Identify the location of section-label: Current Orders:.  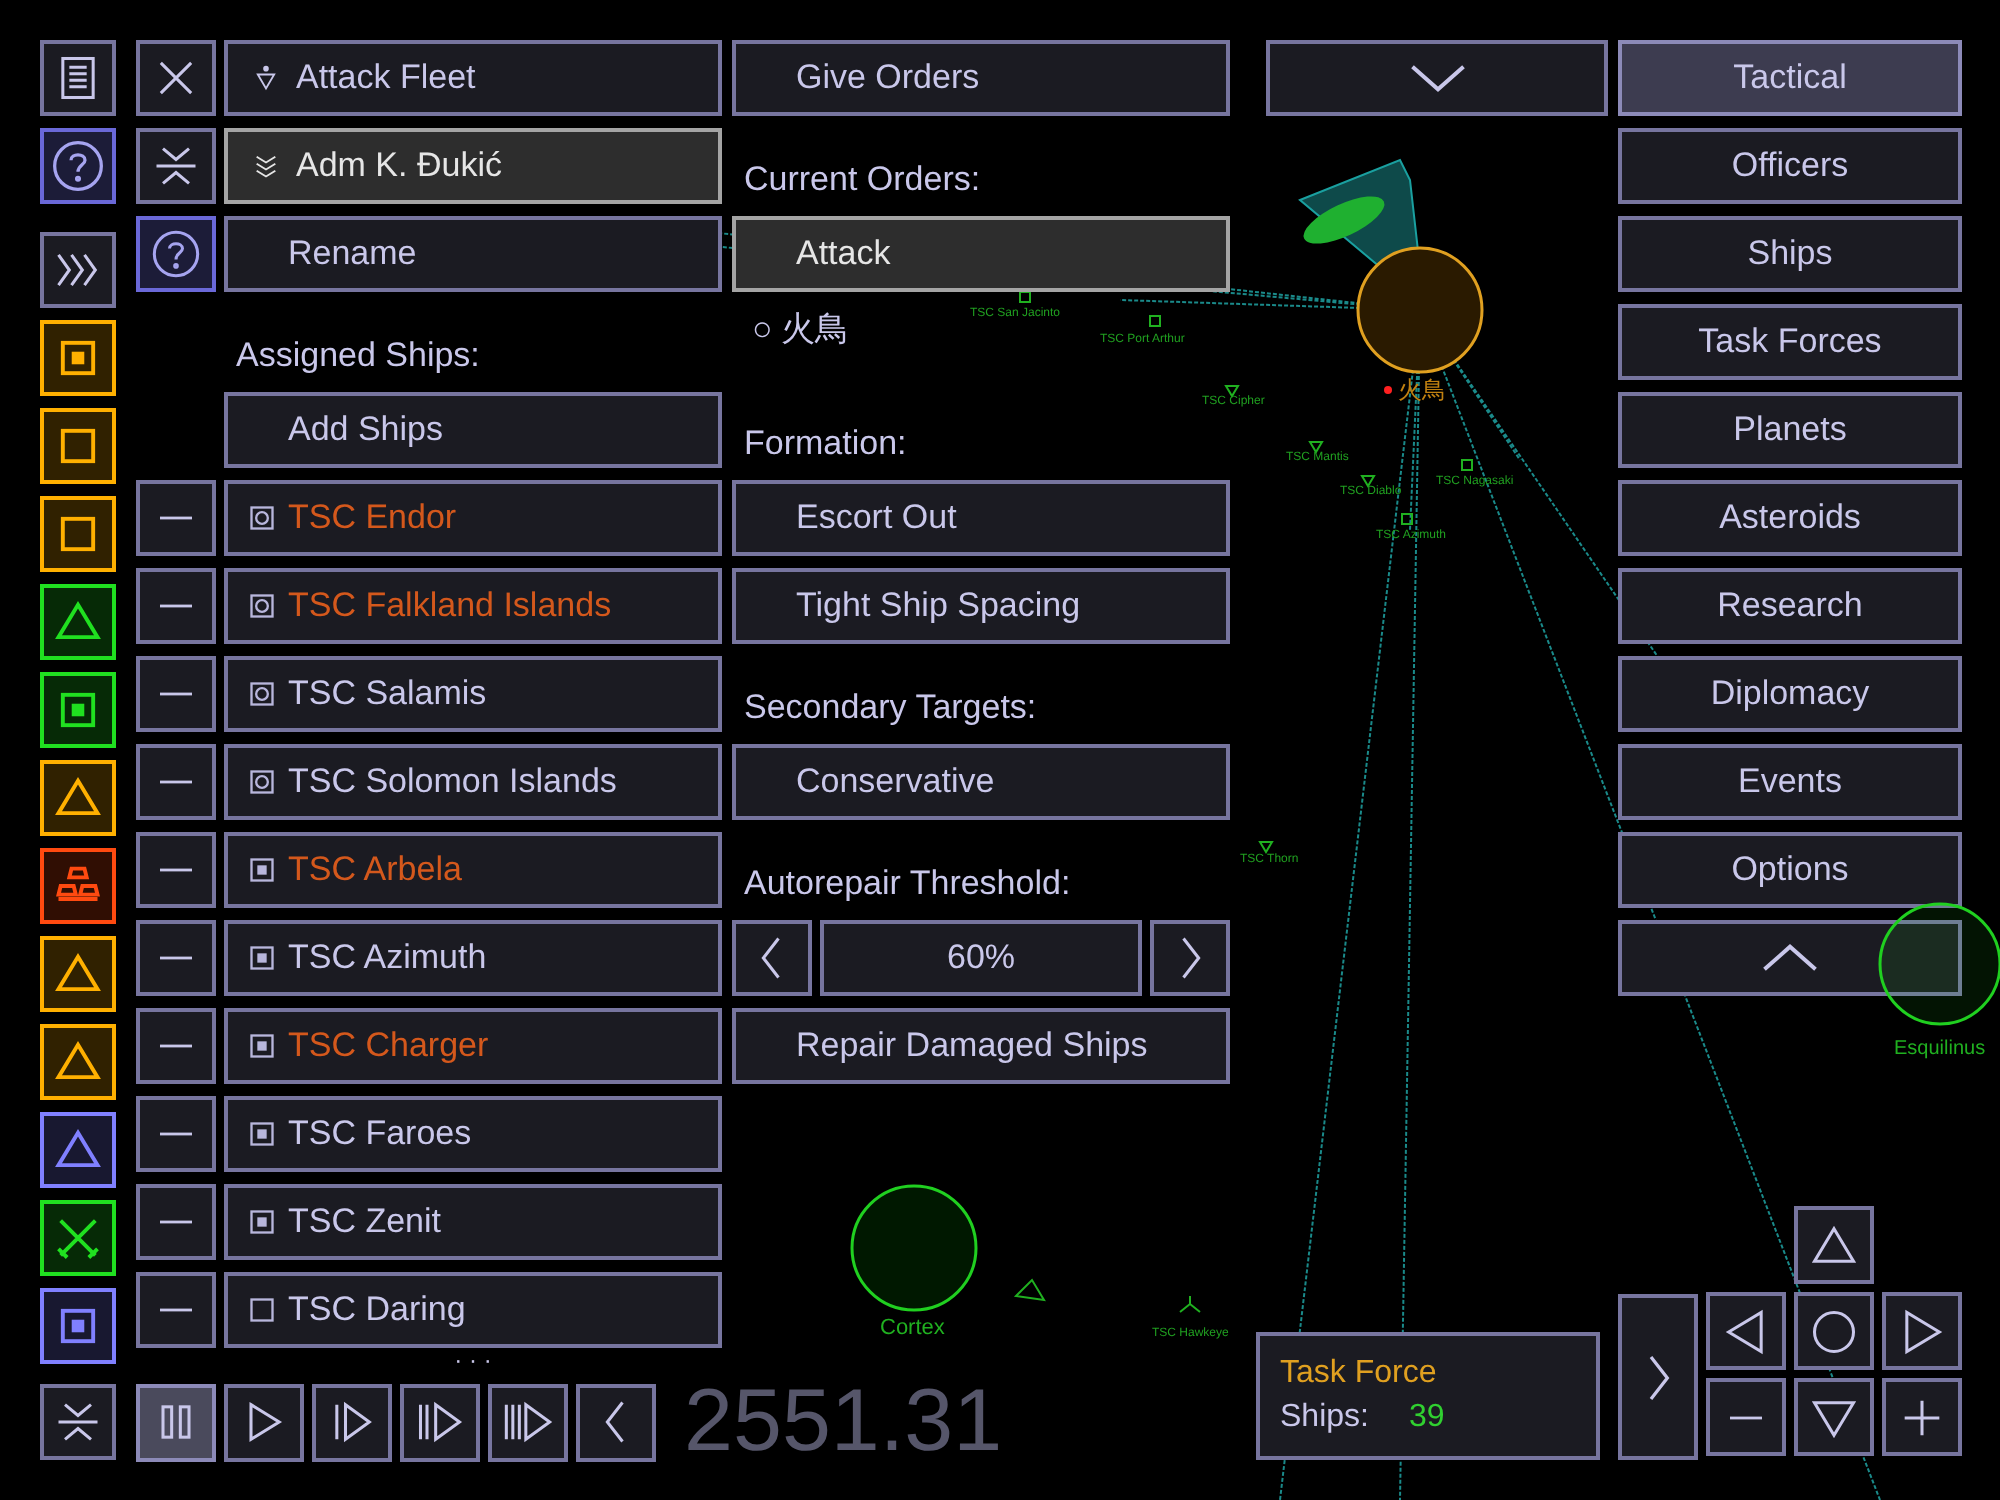
(861, 179).